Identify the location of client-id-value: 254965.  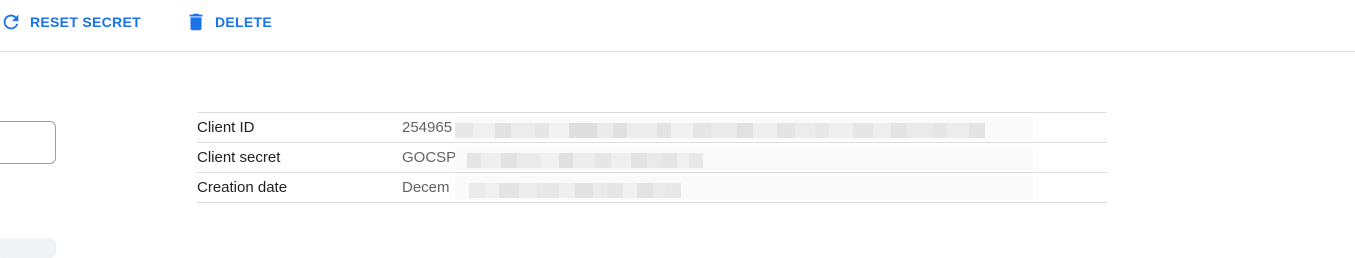
(427, 127).